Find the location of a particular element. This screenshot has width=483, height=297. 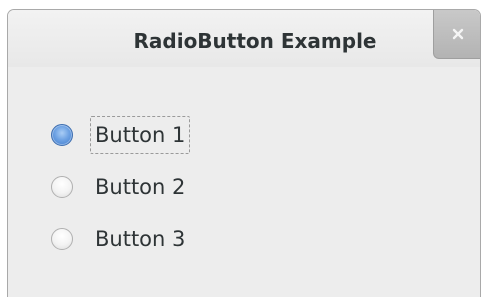

radio-label-2: Button 2 is located at coordinates (140, 187).